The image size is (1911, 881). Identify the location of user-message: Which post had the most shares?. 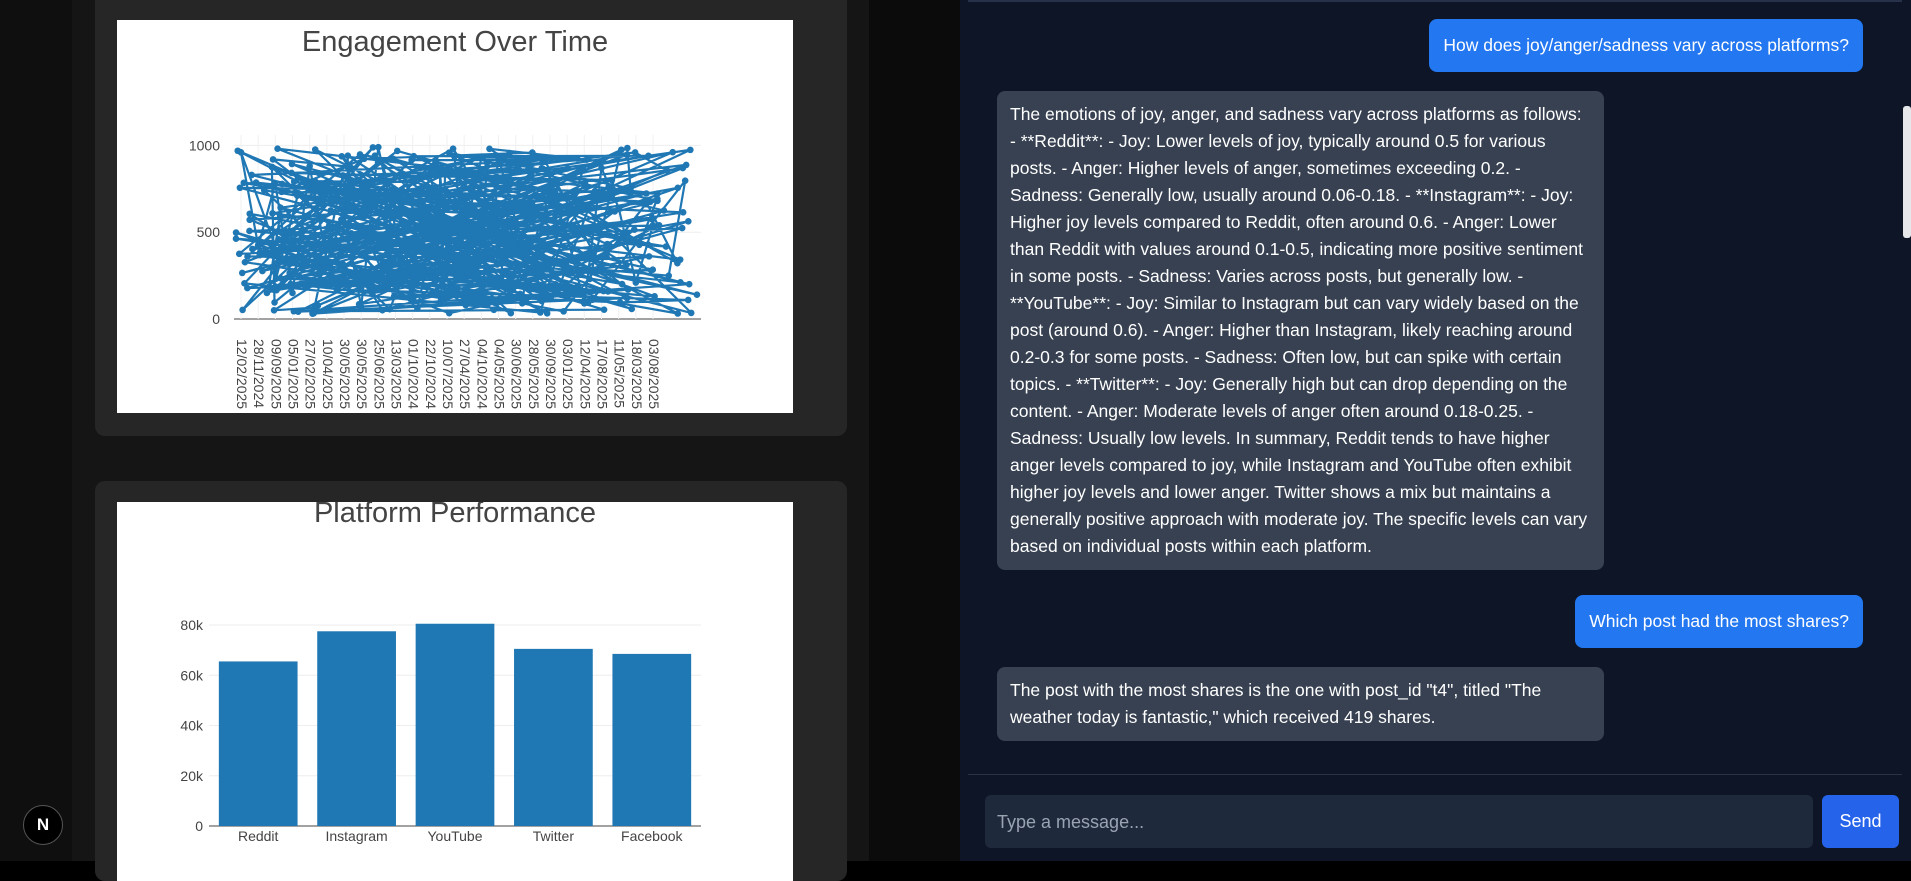
(1719, 621).